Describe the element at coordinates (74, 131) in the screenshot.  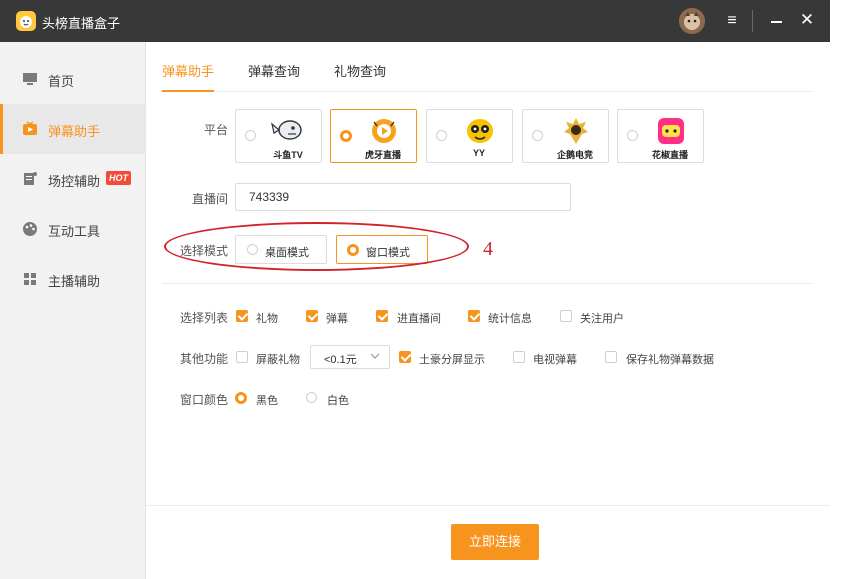
I see `sidebar-item-label: 弹幕助手` at that location.